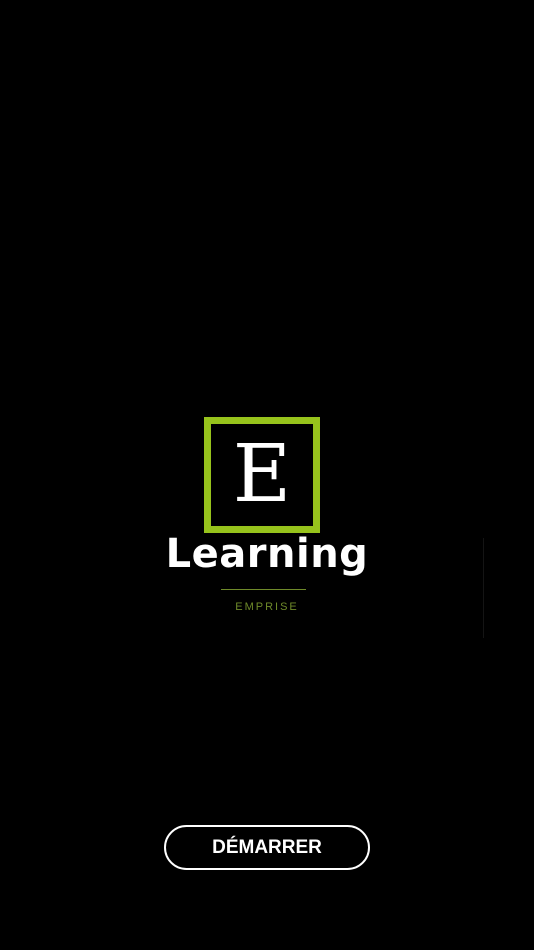 The height and width of the screenshot is (950, 534). I want to click on logo-subtitle: EMPRISE, so click(267, 607).